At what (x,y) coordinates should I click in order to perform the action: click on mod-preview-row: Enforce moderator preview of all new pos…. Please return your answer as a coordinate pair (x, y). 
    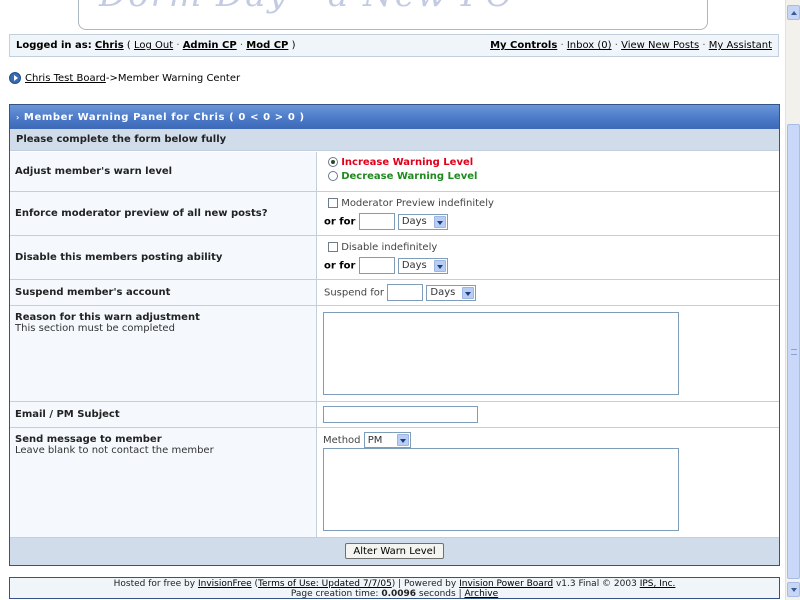
    Looking at the image, I should click on (394, 214).